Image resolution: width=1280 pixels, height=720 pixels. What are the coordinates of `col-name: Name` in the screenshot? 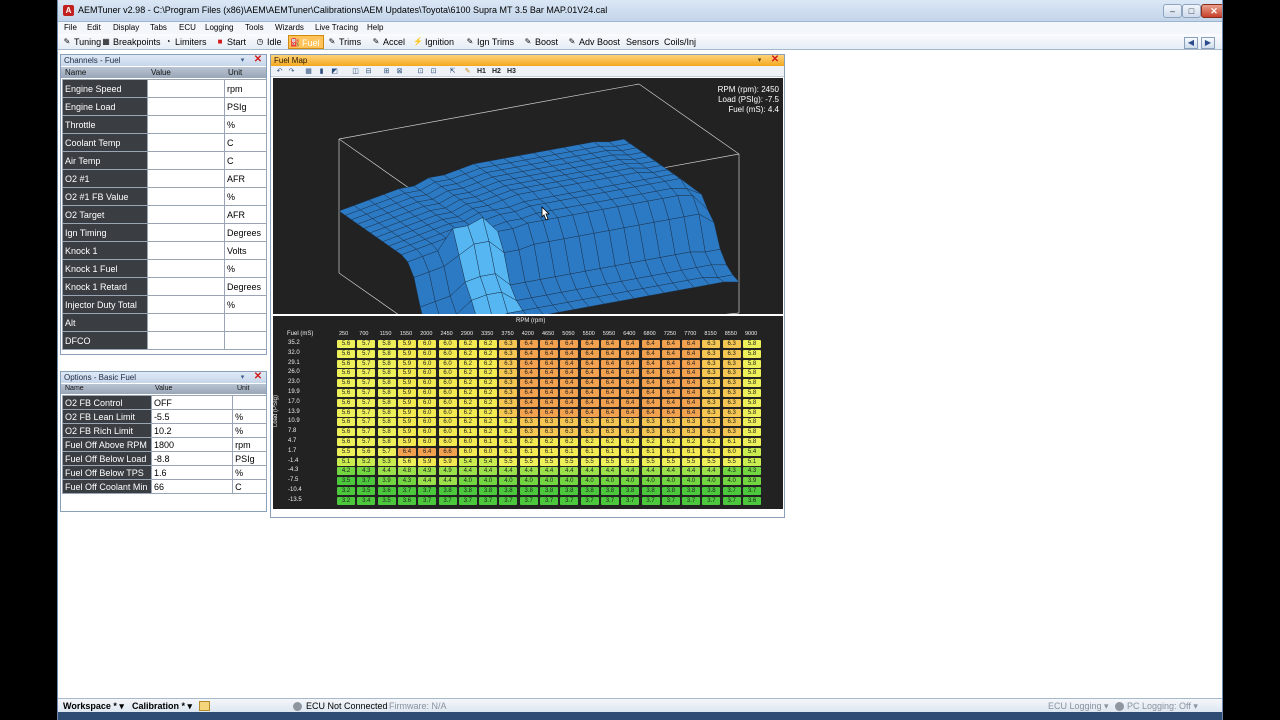 It's located at (73, 389).